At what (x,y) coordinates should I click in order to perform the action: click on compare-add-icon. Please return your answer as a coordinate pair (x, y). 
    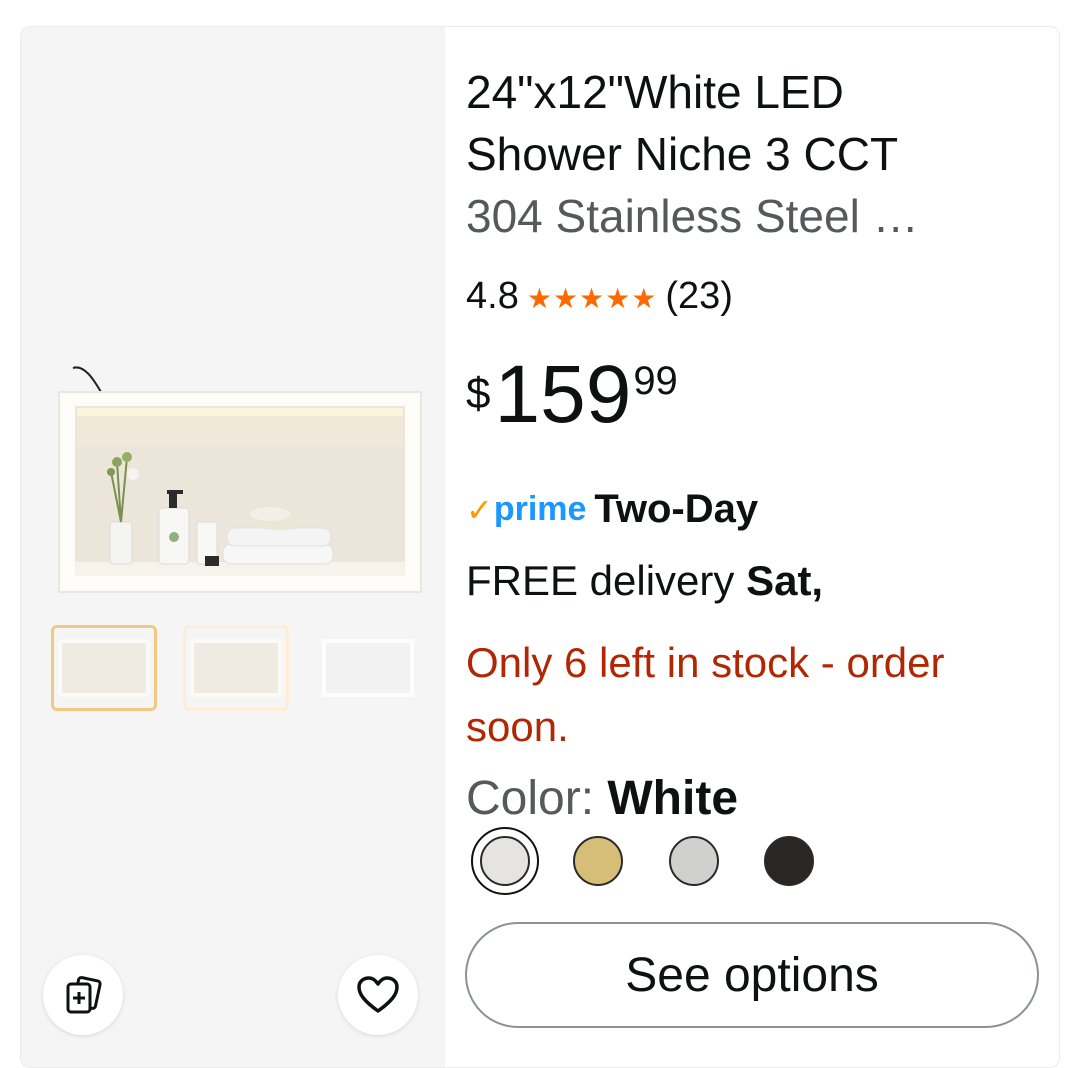
    Looking at the image, I should click on (84, 995).